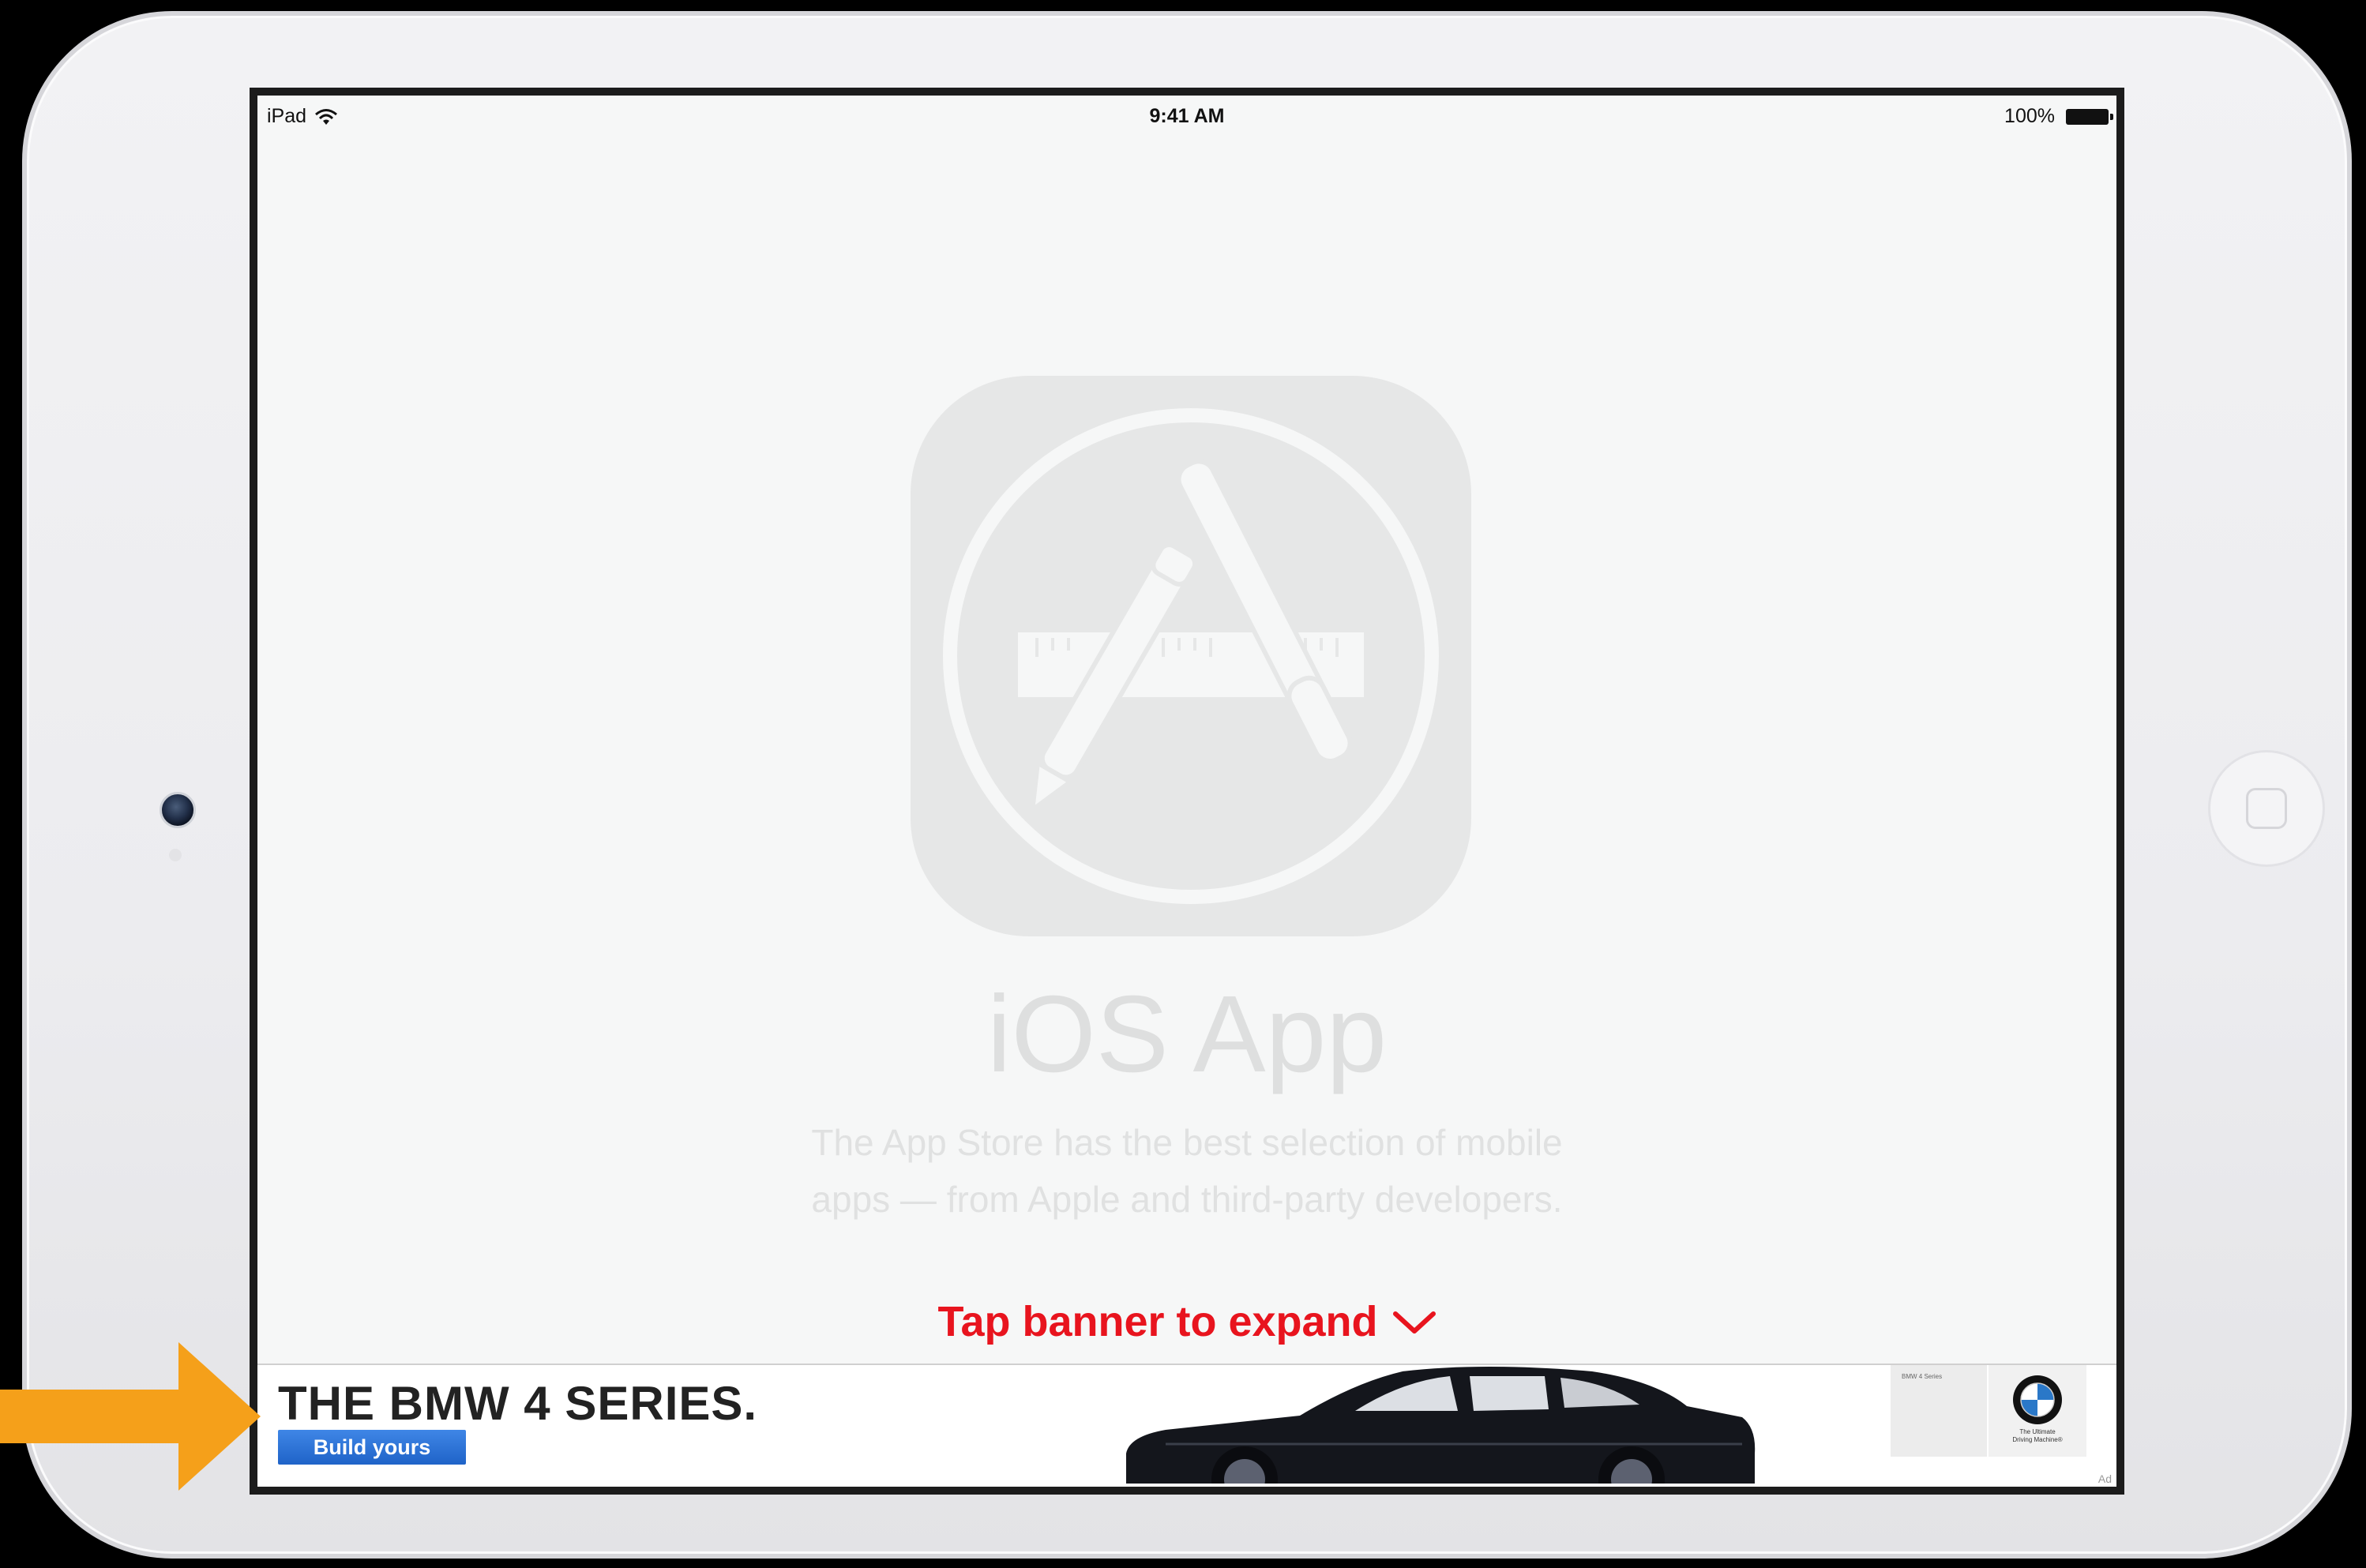  What do you see at coordinates (1940, 1411) in the screenshot?
I see `banner-thumbnail-tile: BMW 4 Series` at bounding box center [1940, 1411].